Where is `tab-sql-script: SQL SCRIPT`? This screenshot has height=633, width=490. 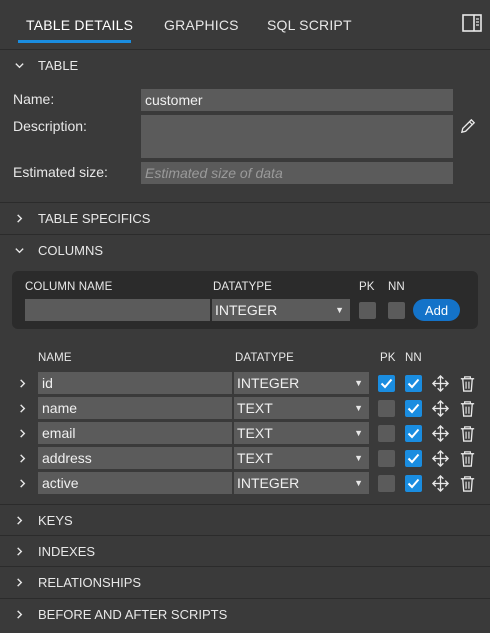 tab-sql-script: SQL SCRIPT is located at coordinates (309, 25).